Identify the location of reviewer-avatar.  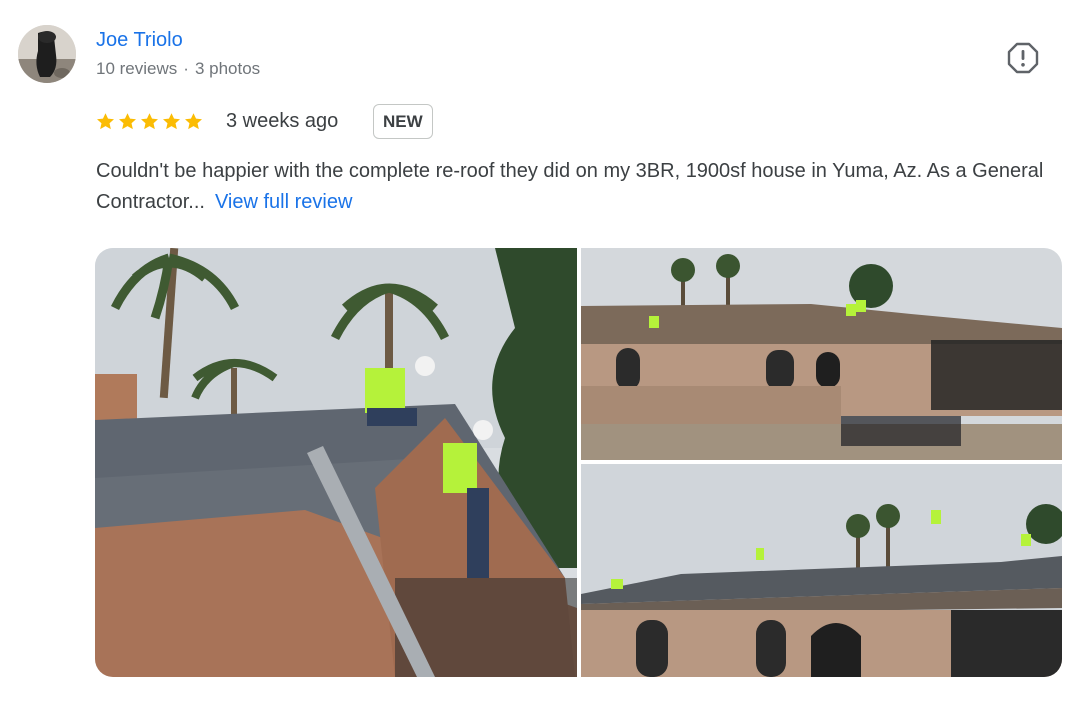
(47, 54).